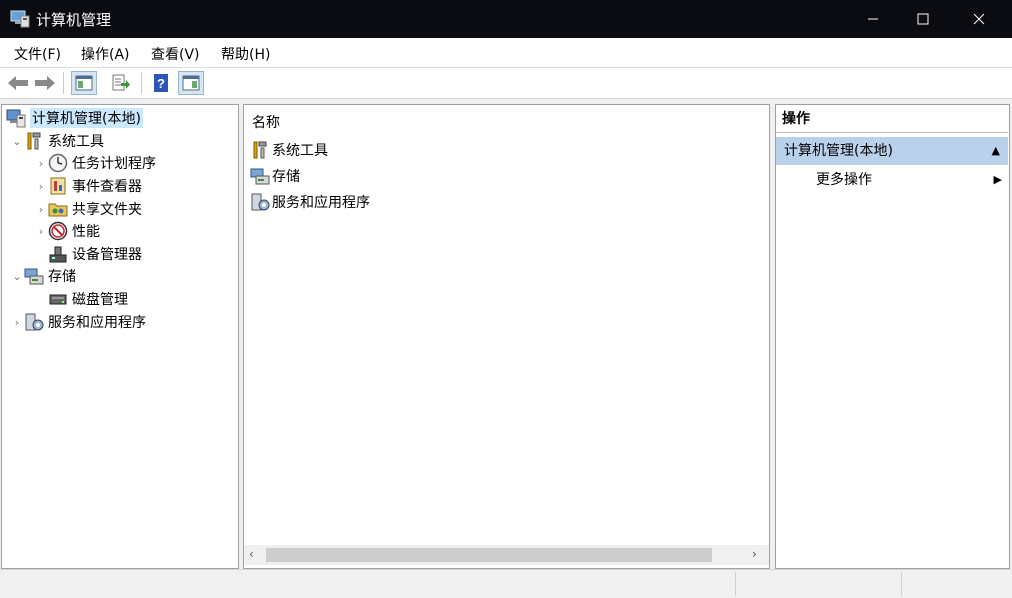 This screenshot has width=1012, height=598. I want to click on forward-button, so click(45, 83).